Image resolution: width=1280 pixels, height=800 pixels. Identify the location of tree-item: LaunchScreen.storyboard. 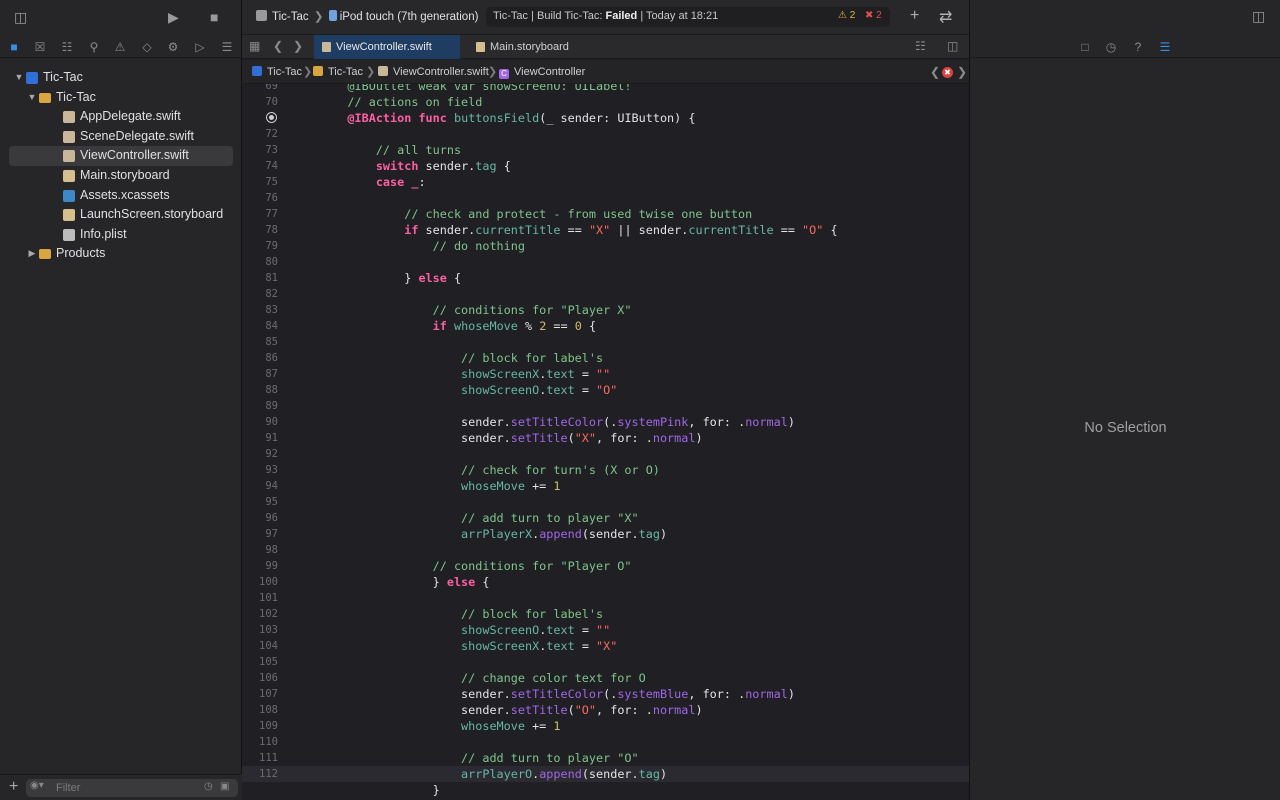
(121, 215).